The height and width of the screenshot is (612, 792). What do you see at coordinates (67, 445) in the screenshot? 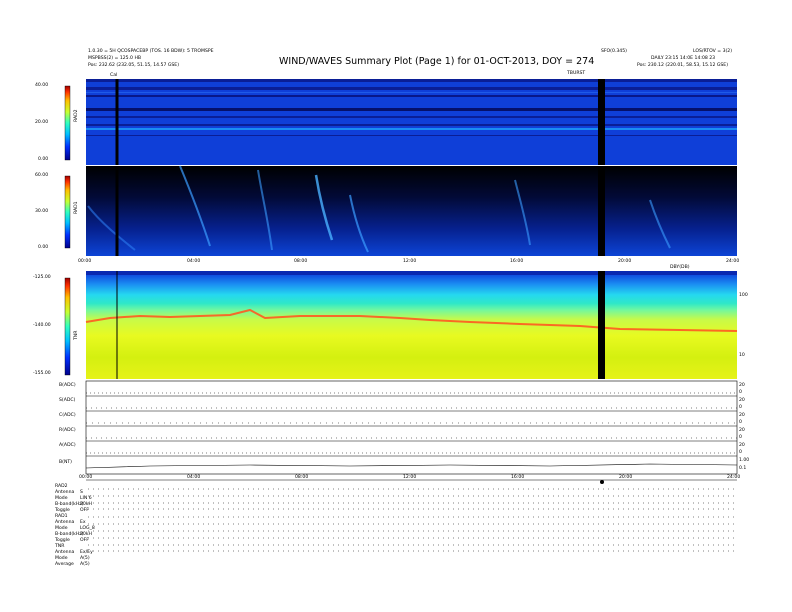
I see `status-label-4: A(ADC)` at bounding box center [67, 445].